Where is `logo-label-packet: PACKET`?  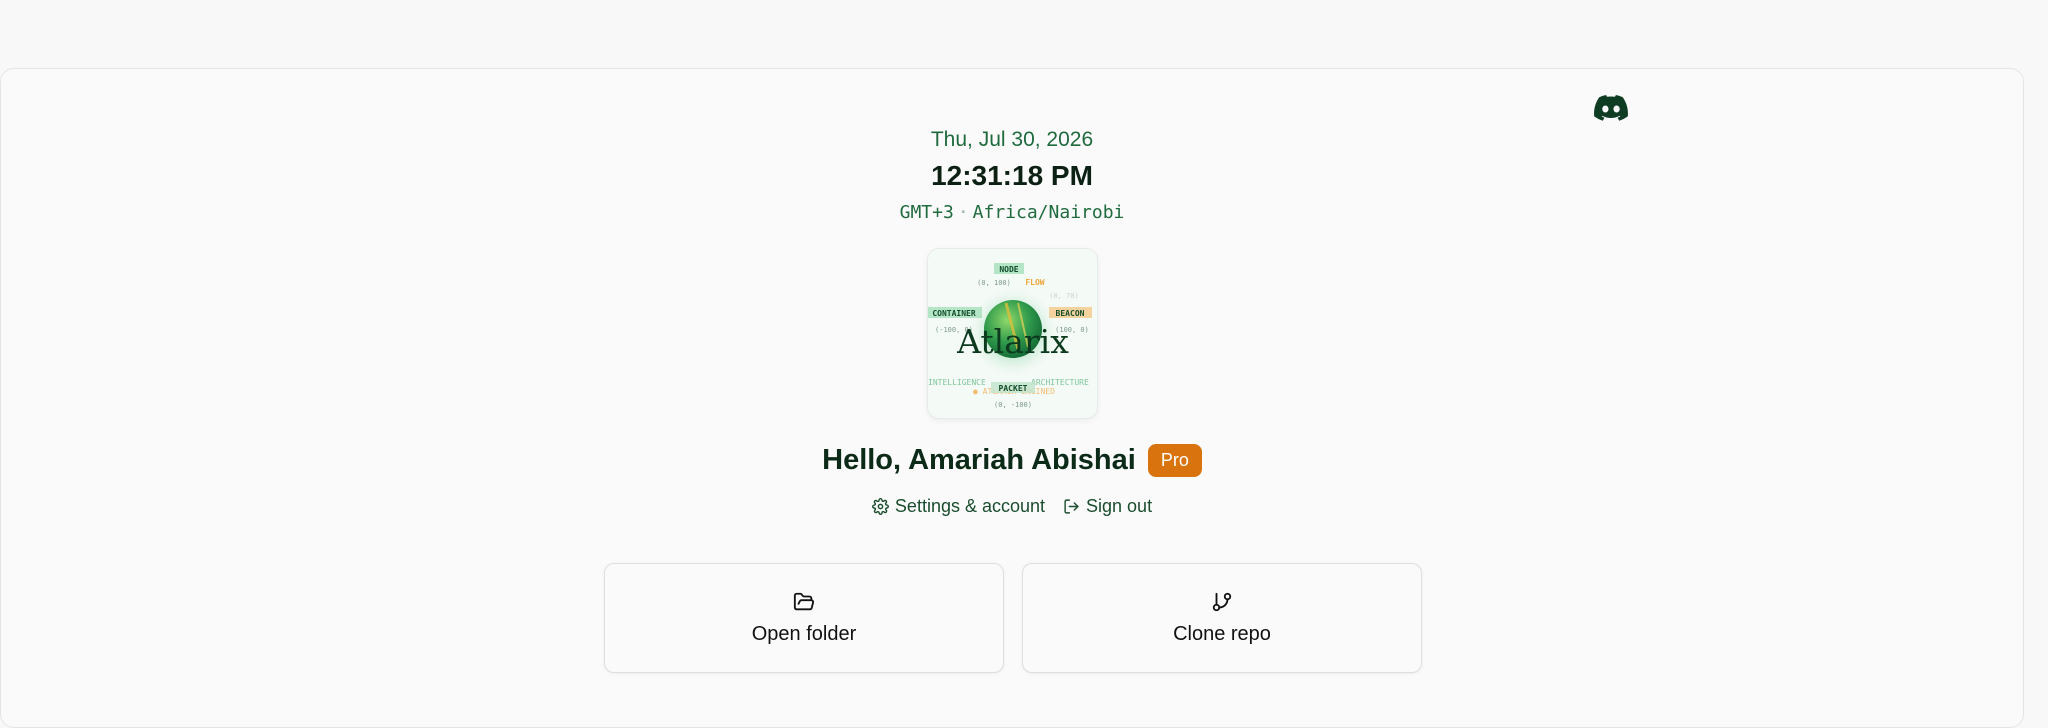 logo-label-packet: PACKET is located at coordinates (1013, 388).